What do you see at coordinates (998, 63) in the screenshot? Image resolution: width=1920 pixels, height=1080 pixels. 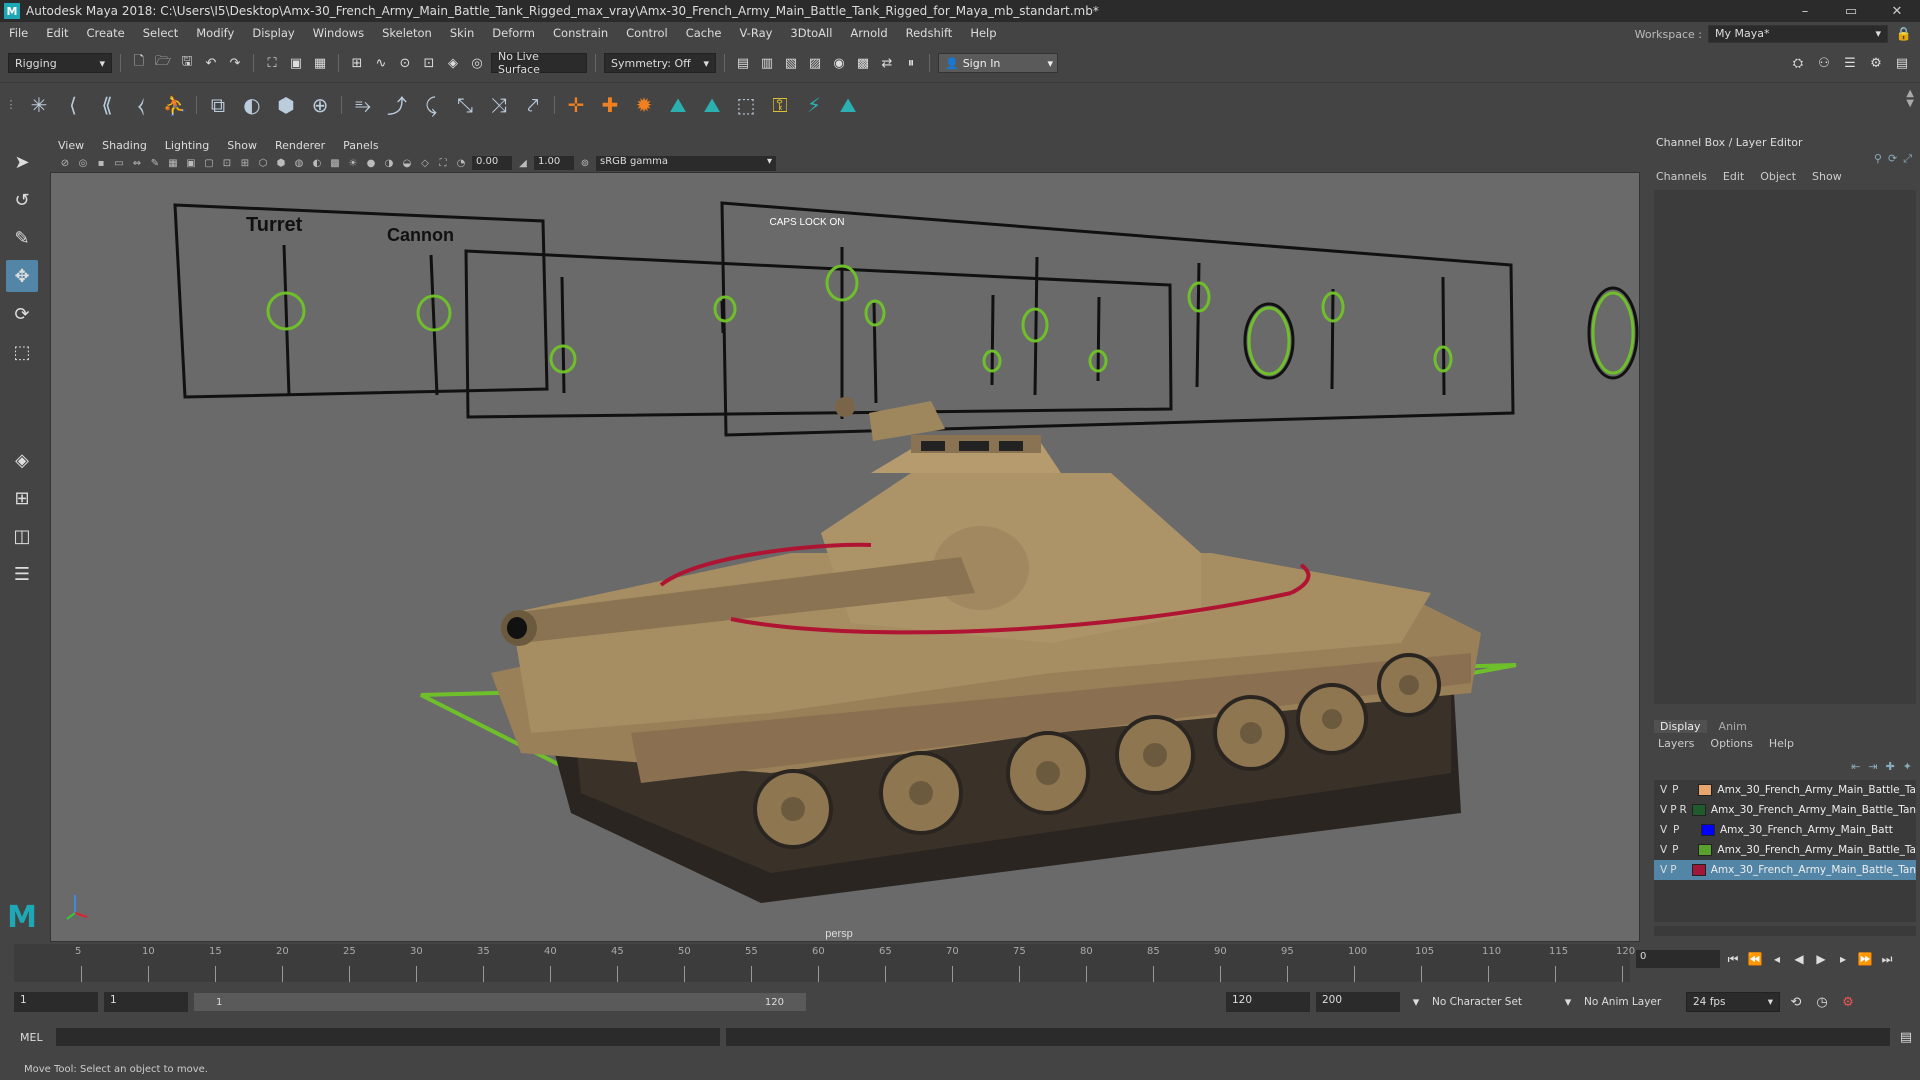 I see `sign-in-button: 👤 Sign In ▾` at bounding box center [998, 63].